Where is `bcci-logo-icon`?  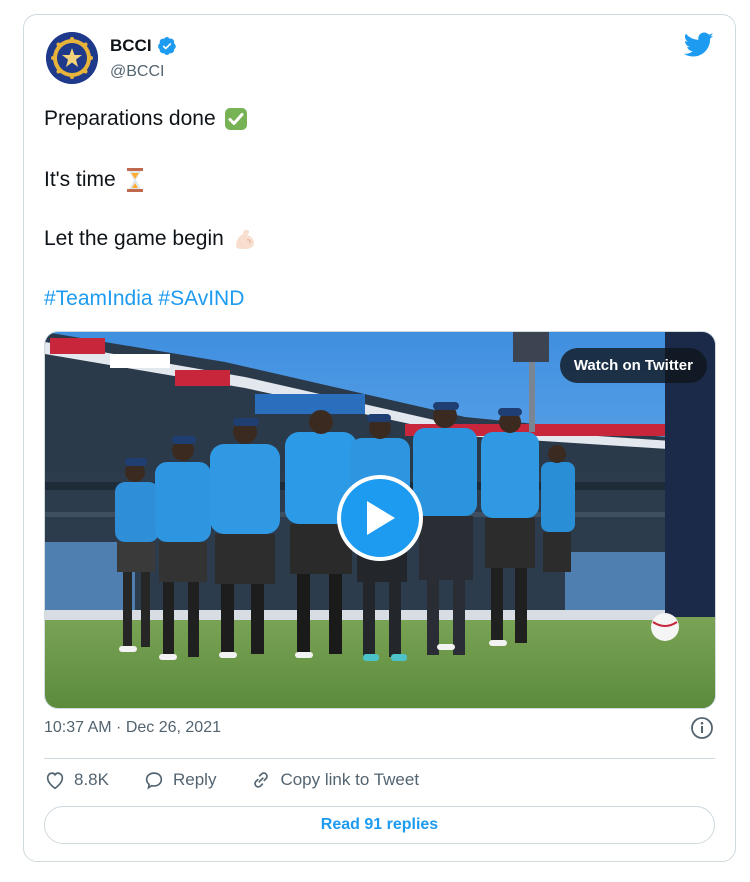 bcci-logo-icon is located at coordinates (72, 58).